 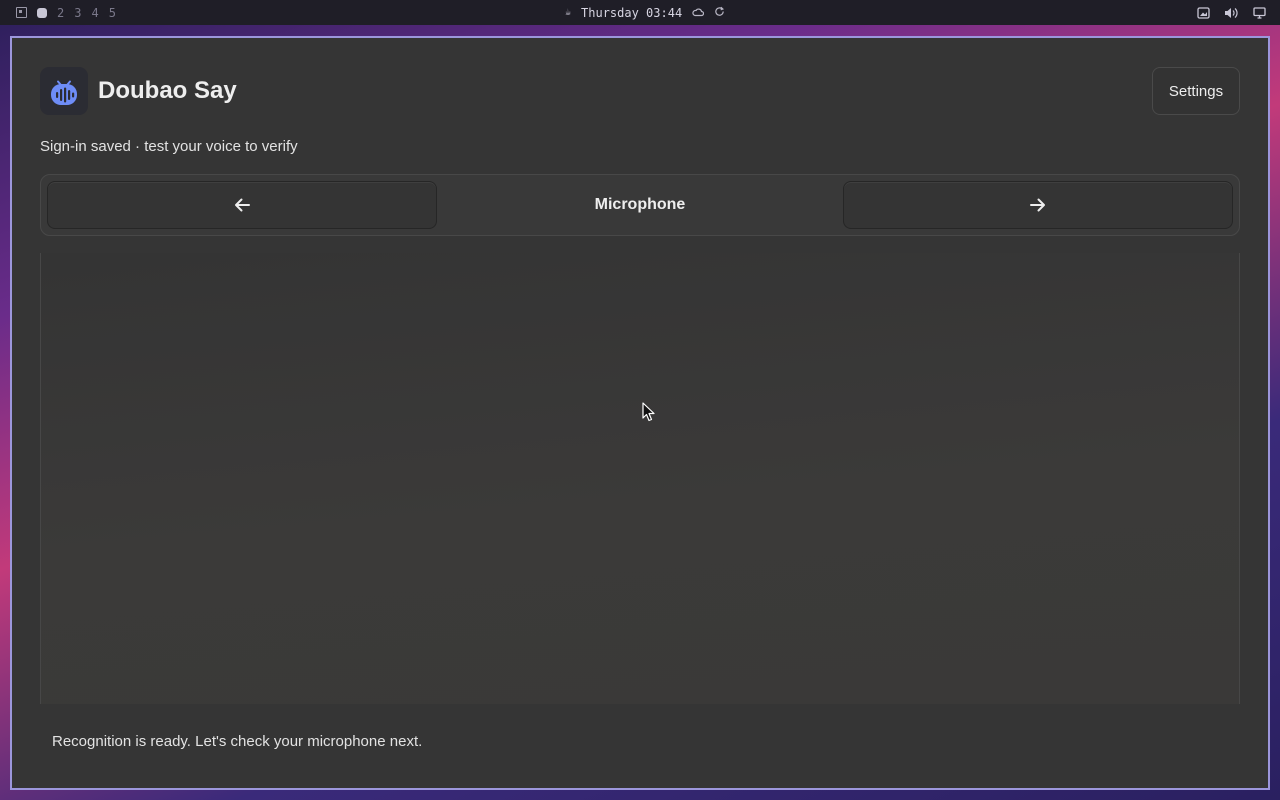 What do you see at coordinates (568, 12) in the screenshot?
I see `coffee-icon: ☕` at bounding box center [568, 12].